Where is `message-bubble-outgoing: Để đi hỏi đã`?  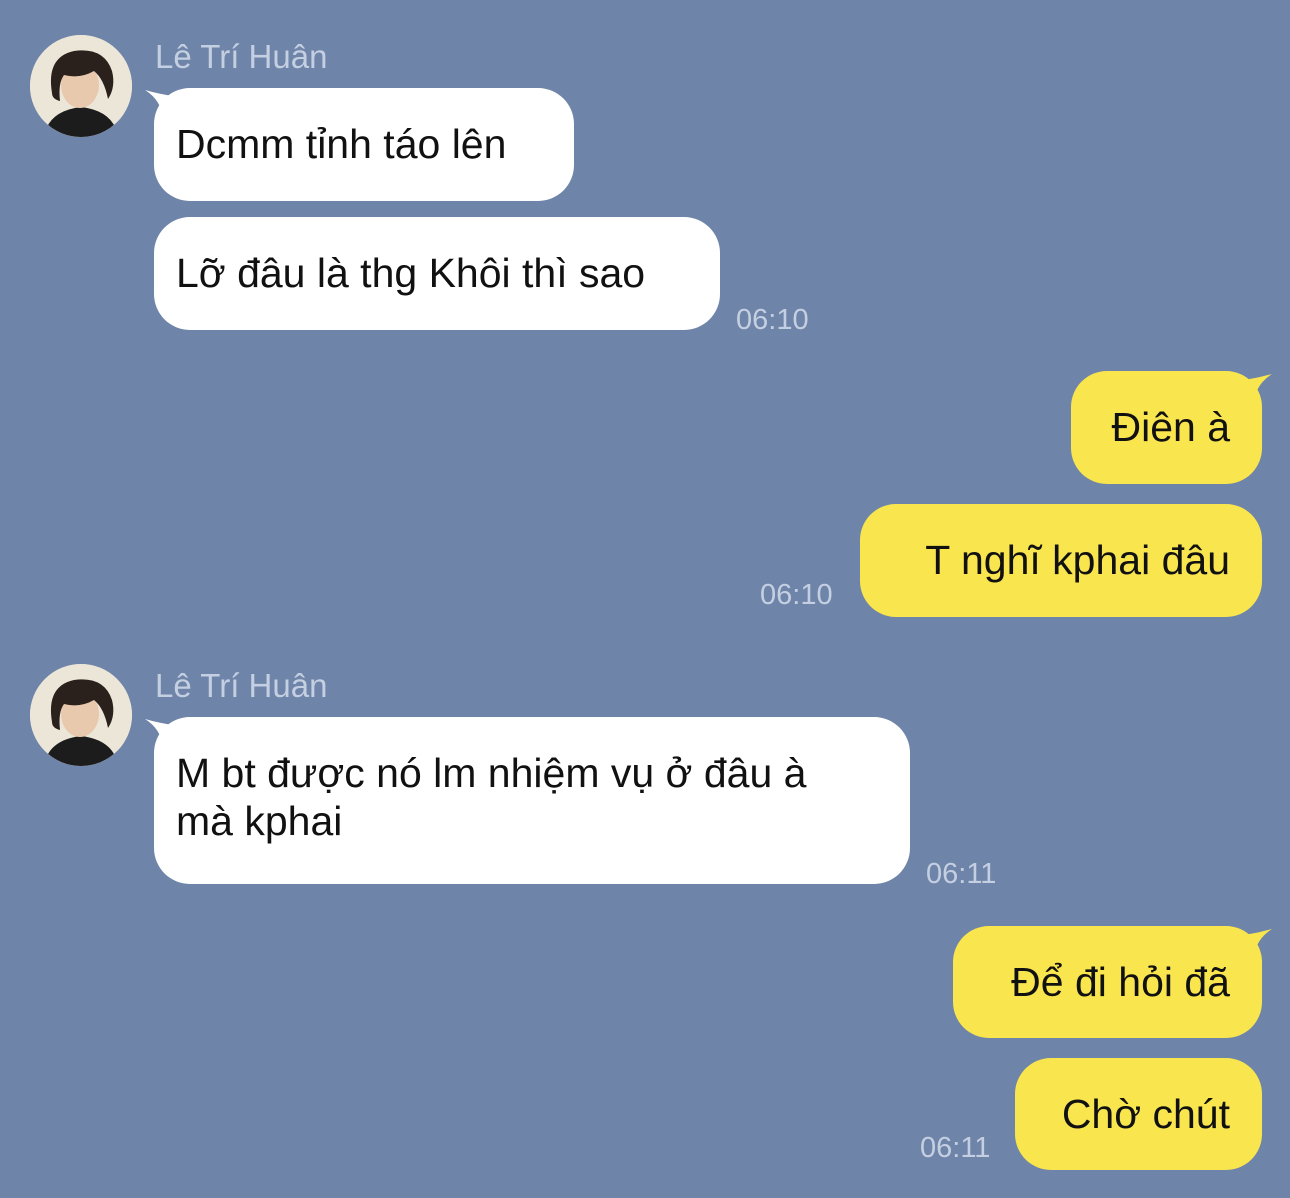
message-bubble-outgoing: Để đi hỏi đã is located at coordinates (1107, 982).